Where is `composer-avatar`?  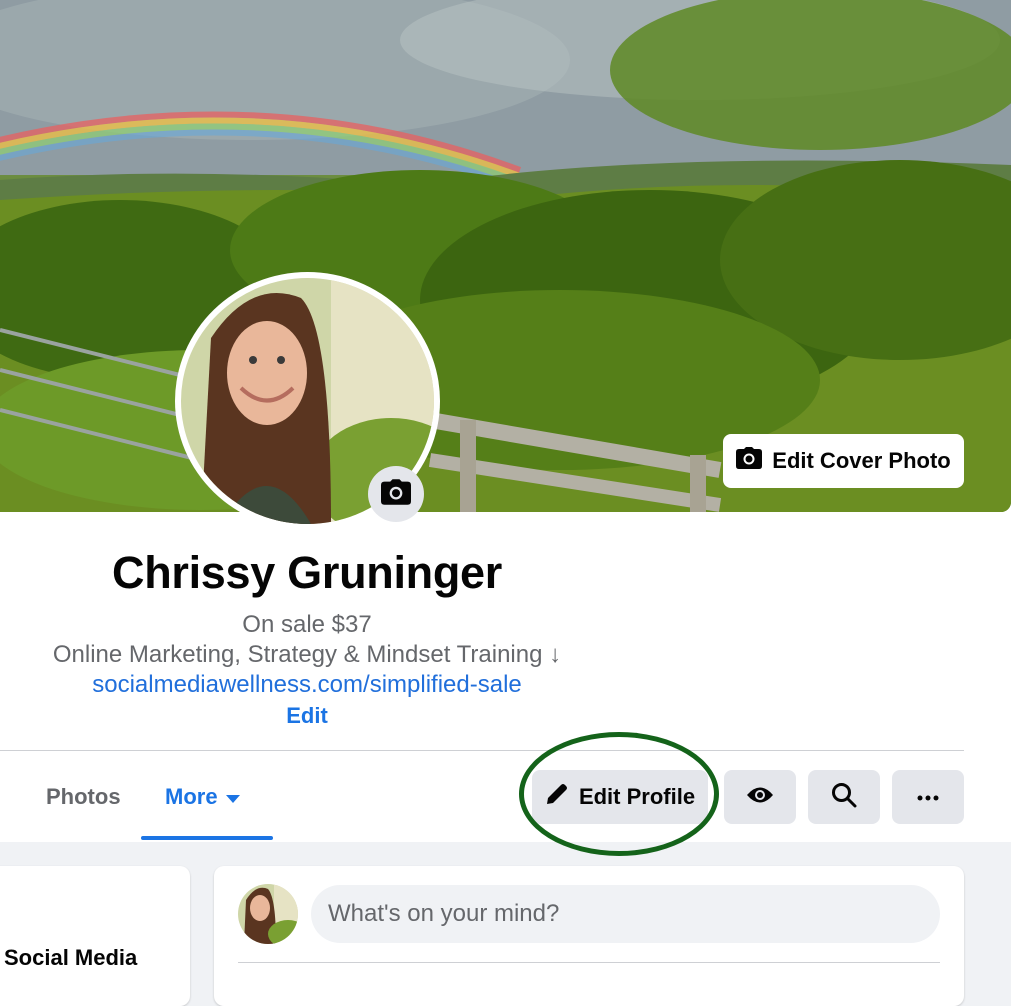 composer-avatar is located at coordinates (268, 914).